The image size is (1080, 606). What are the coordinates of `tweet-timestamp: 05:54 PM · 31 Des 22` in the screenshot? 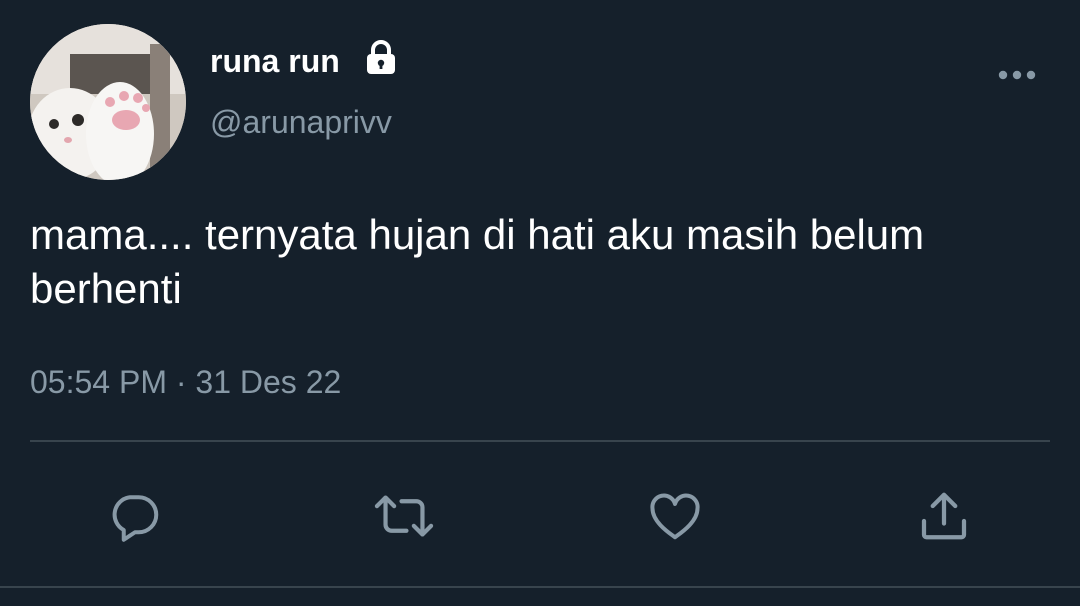 It's located at (185, 382).